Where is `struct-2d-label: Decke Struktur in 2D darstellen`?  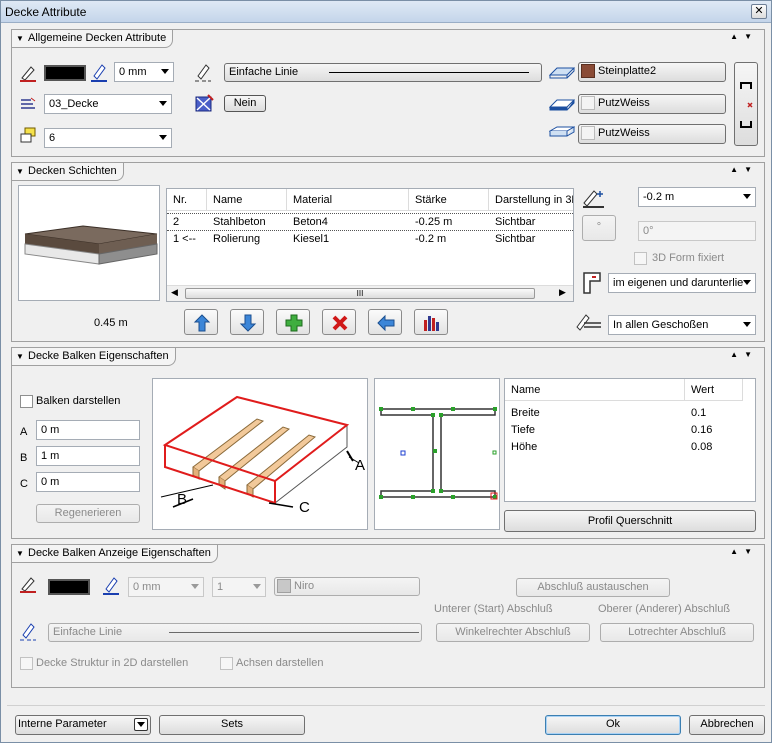 struct-2d-label: Decke Struktur in 2D darstellen is located at coordinates (112, 663).